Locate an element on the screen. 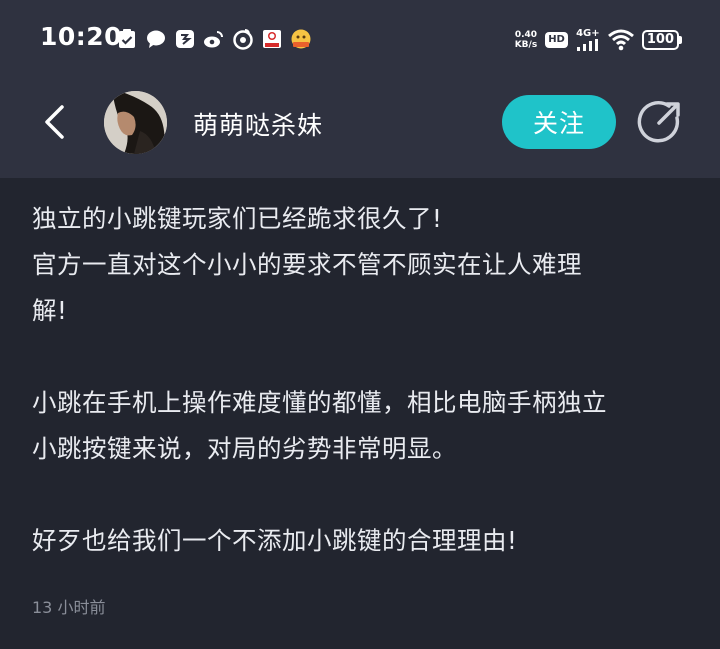 The image size is (720, 649). avatar is located at coordinates (135, 122).